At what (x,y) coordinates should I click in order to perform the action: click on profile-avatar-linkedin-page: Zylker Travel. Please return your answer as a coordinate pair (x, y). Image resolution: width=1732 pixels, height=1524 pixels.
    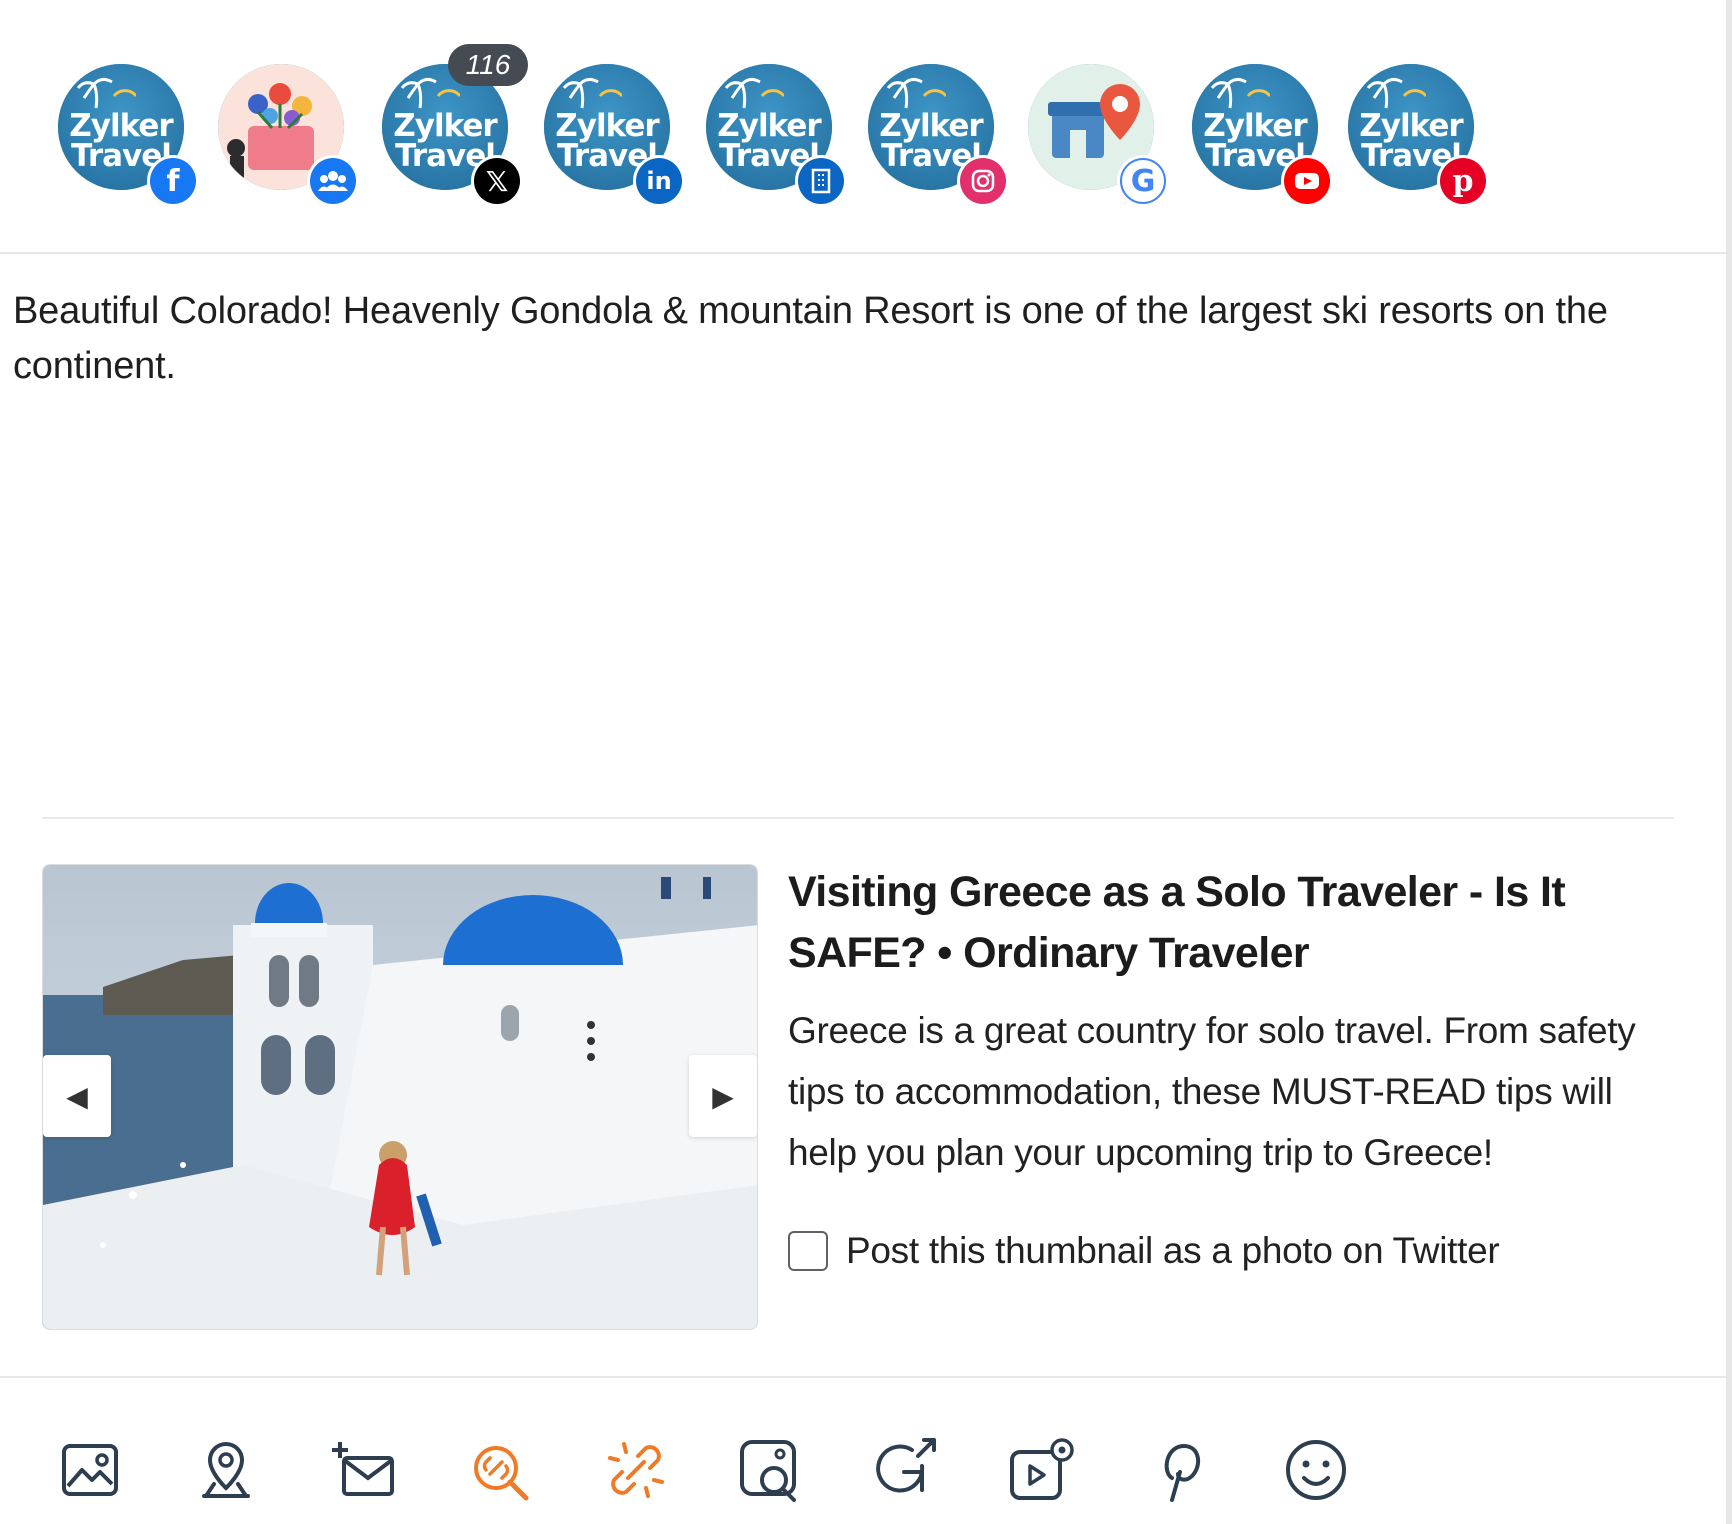
    Looking at the image, I should click on (775, 134).